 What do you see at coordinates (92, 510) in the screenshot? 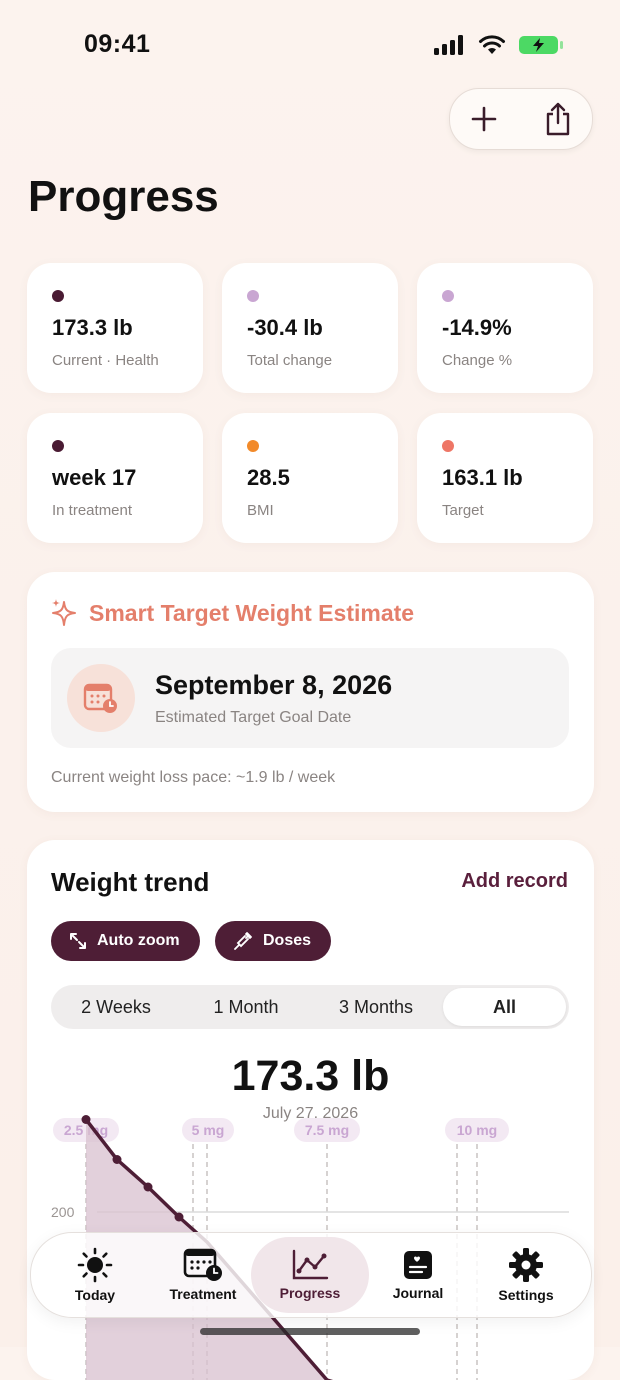
I see `stat-label: In treatment` at bounding box center [92, 510].